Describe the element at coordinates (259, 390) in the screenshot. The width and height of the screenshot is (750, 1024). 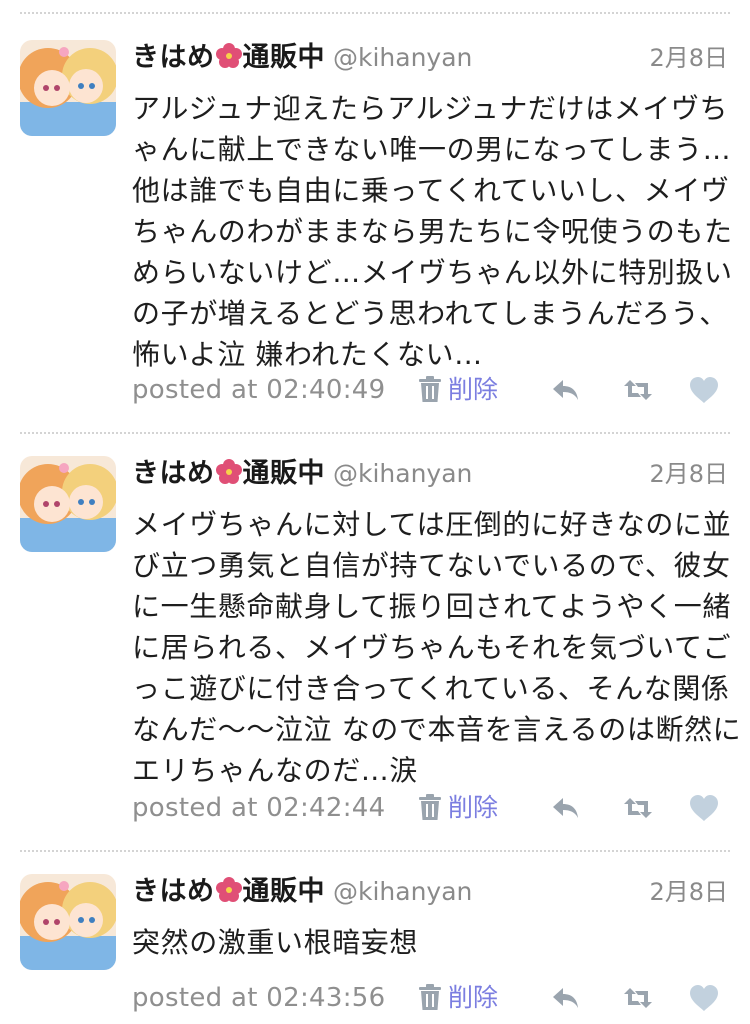
I see `posted-time: posted at 02:40:49` at that location.